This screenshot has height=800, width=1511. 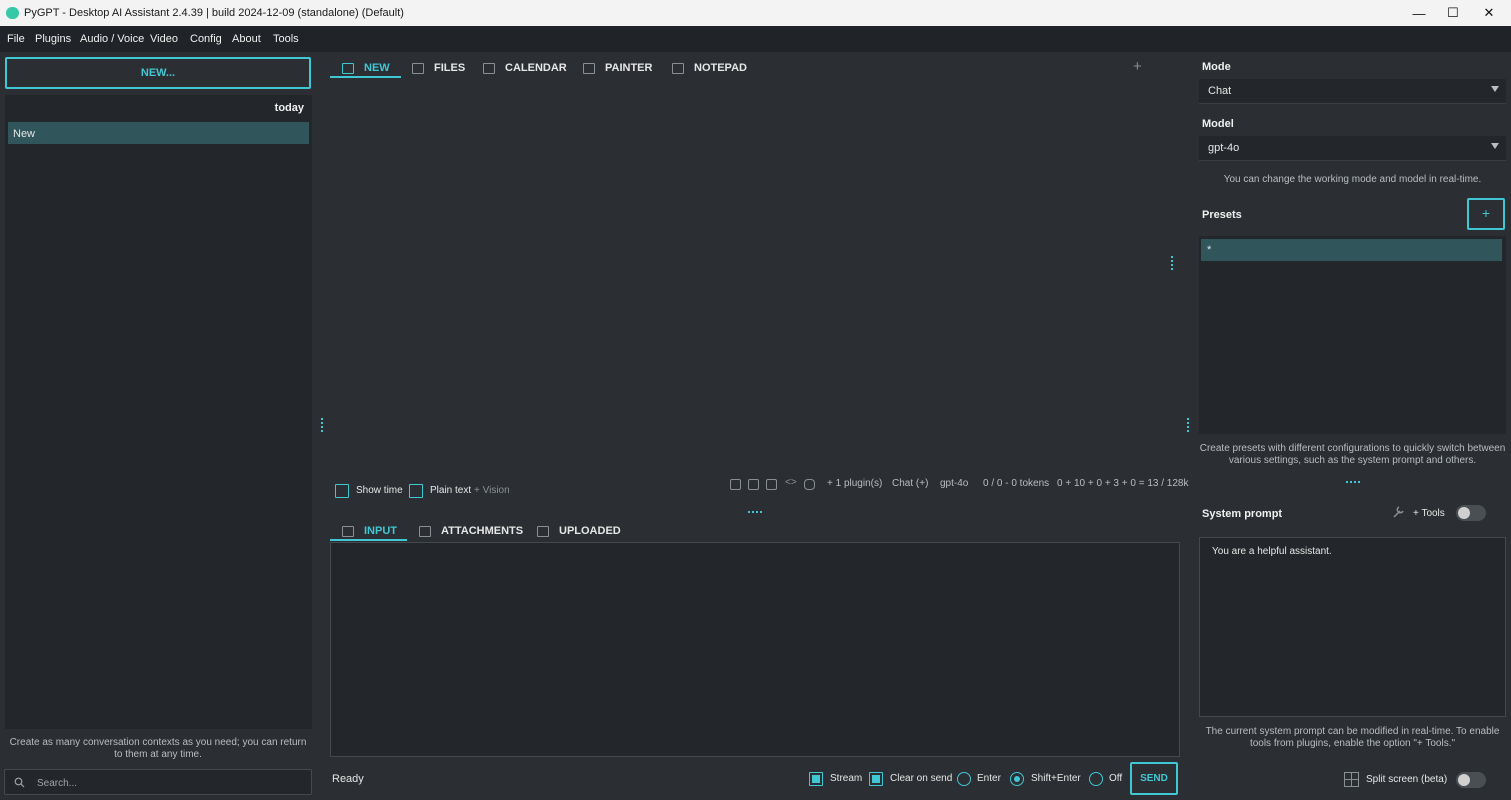 What do you see at coordinates (492, 490) in the screenshot?
I see `vision-label: + Vision` at bounding box center [492, 490].